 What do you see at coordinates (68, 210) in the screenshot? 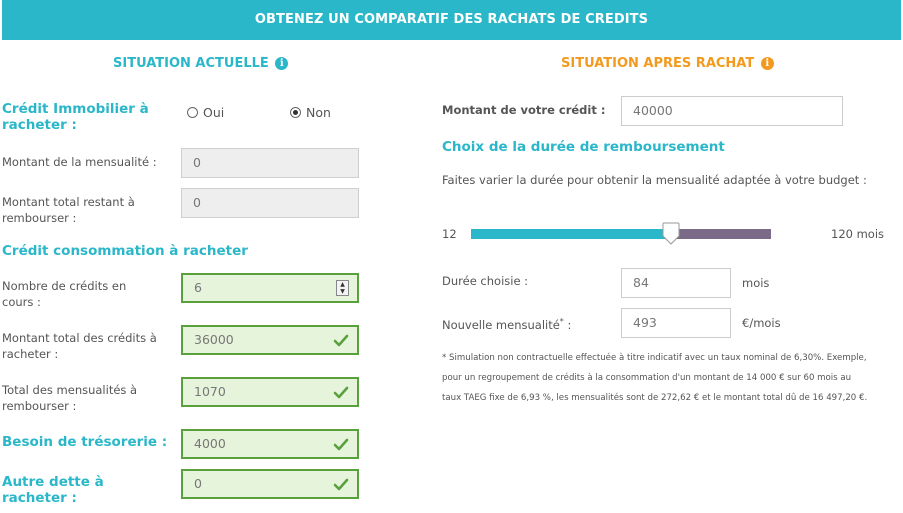
I see `restant-label: Montant total restant à rembourser :` at bounding box center [68, 210].